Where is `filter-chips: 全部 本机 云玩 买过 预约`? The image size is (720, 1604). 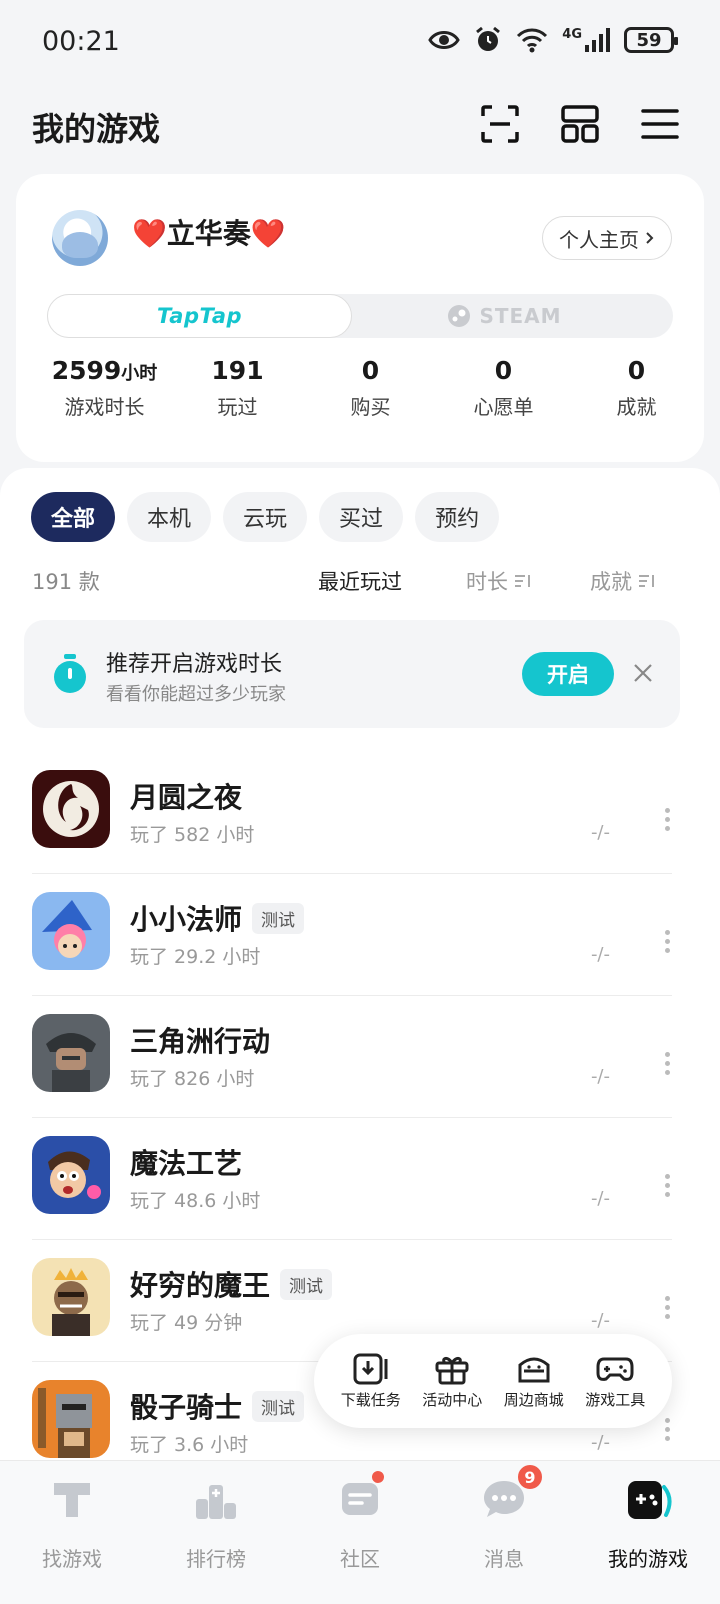 filter-chips: 全部 本机 云玩 买过 预约 is located at coordinates (265, 517).